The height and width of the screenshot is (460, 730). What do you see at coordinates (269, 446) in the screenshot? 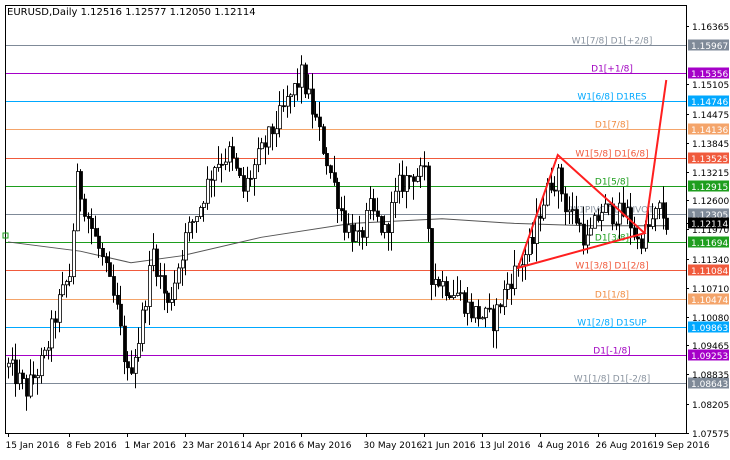
I see `x-tick-label: 14 Apr 2016` at bounding box center [269, 446].